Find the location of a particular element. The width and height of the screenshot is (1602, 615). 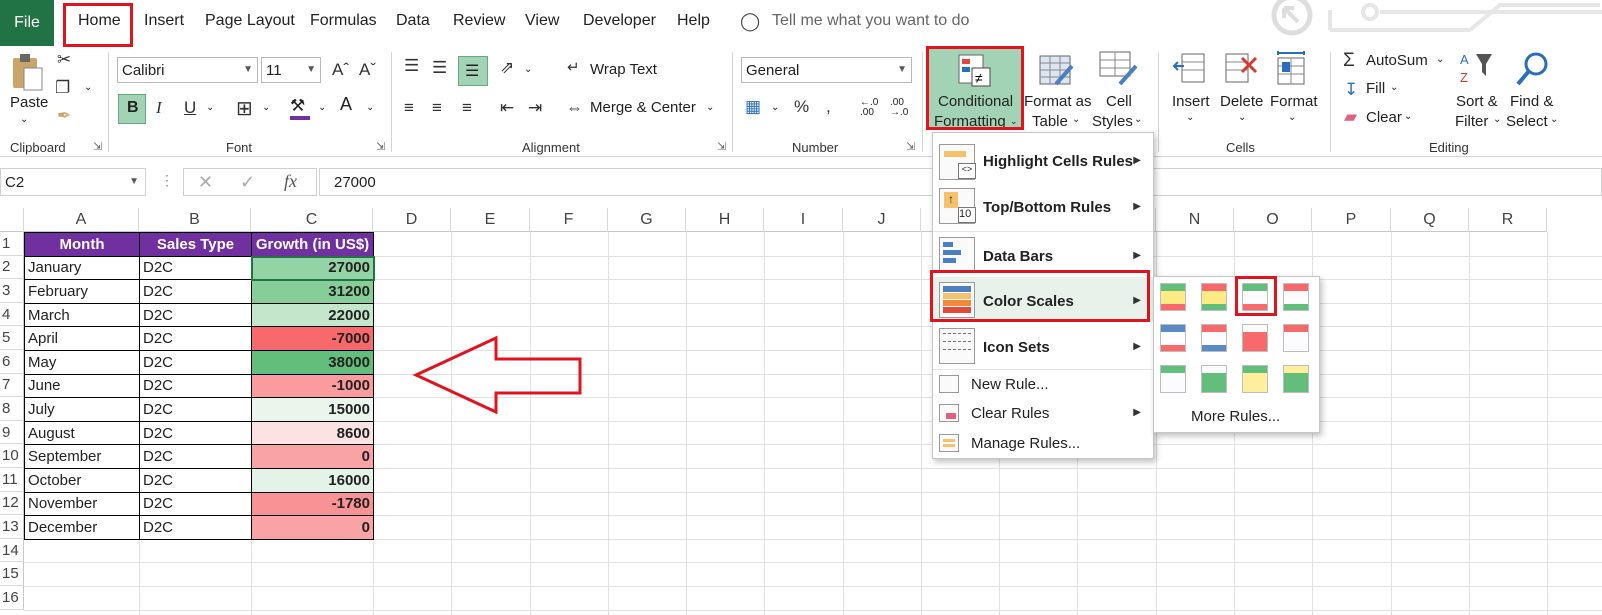

table-cell-month: June is located at coordinates (82, 386).